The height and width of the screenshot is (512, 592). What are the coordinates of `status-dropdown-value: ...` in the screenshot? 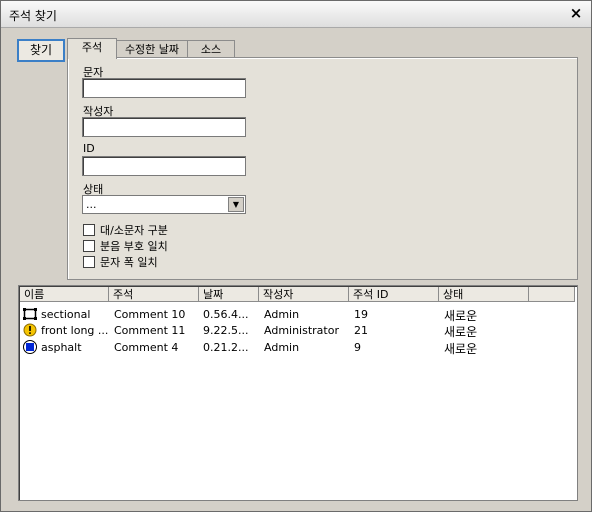 It's located at (91, 204).